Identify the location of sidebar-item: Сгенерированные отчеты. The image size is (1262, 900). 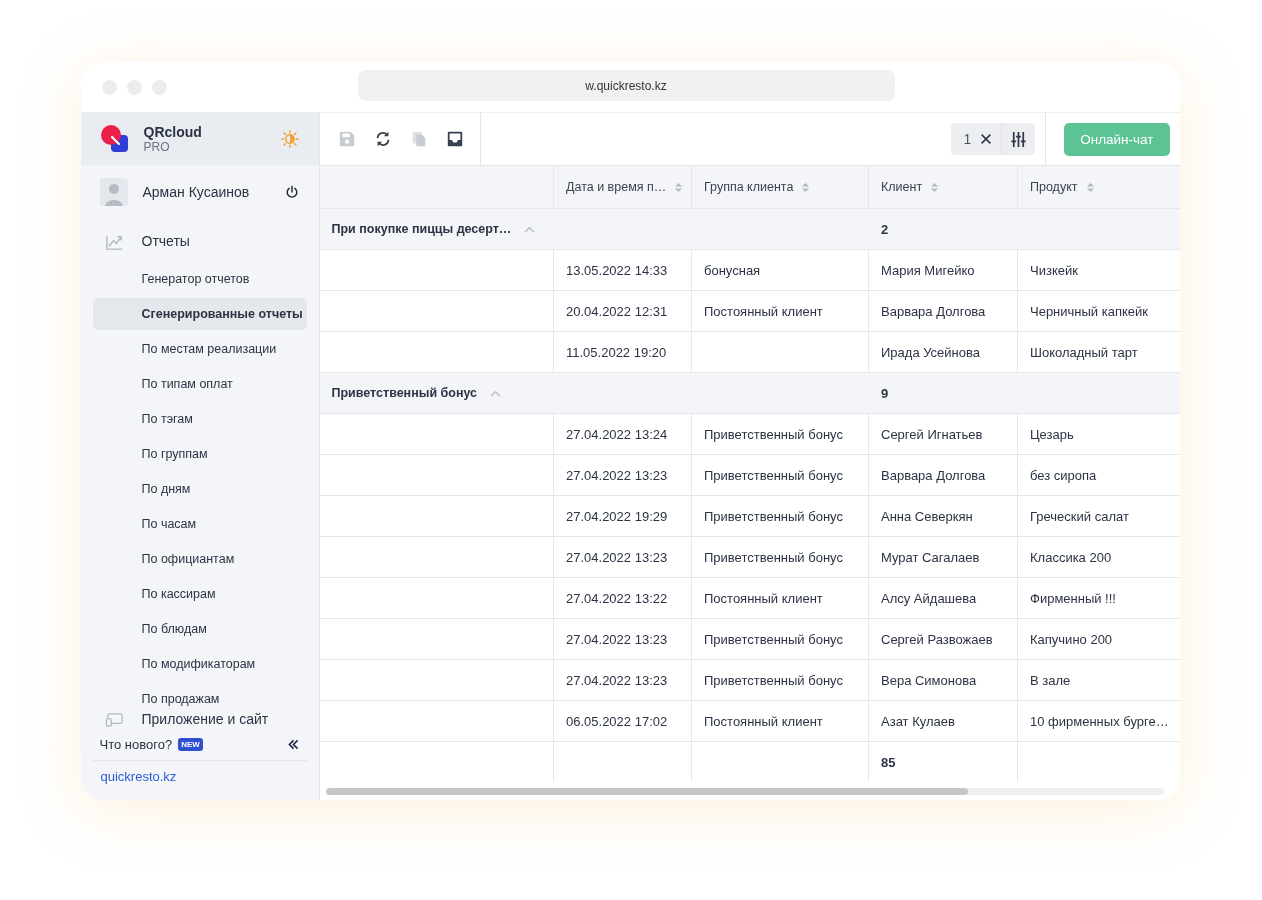
(199, 314).